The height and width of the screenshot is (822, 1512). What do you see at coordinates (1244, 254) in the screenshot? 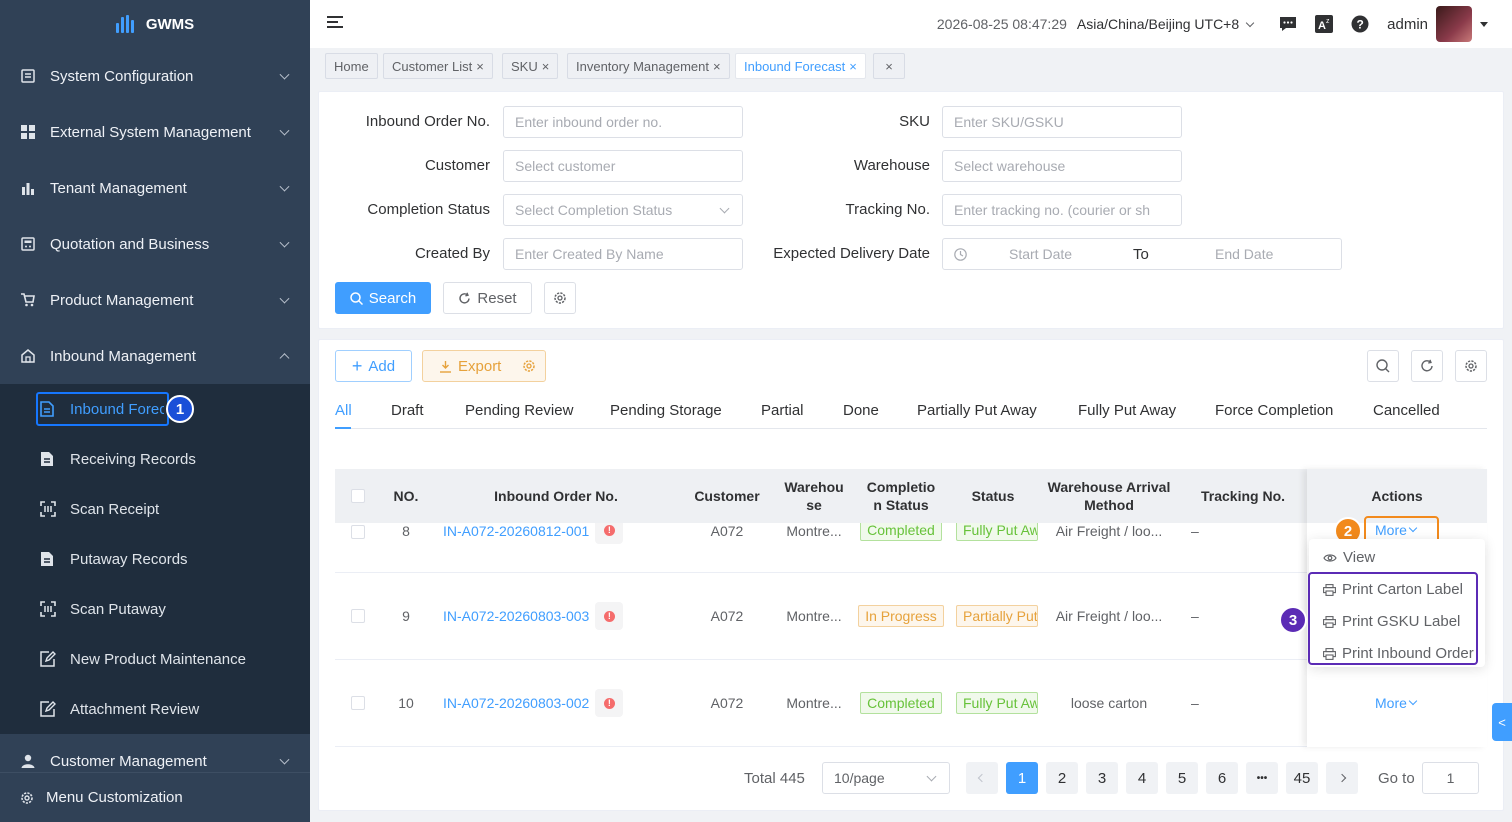
I see `end-date-placeholder: End Date` at bounding box center [1244, 254].